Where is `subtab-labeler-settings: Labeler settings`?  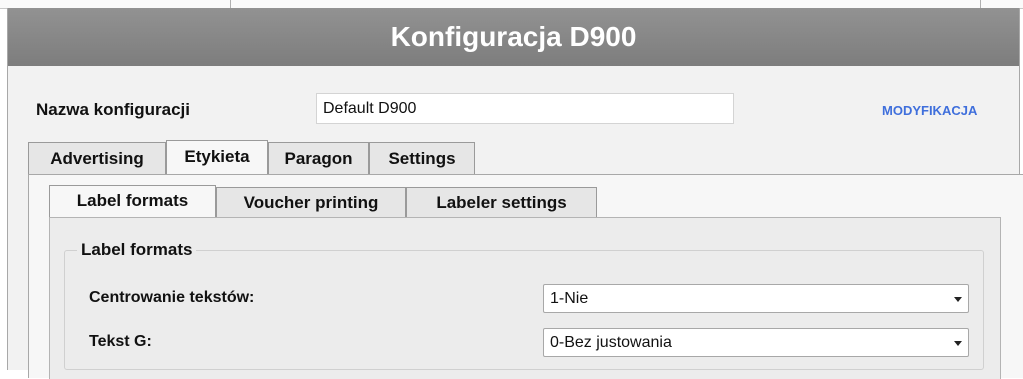 subtab-labeler-settings: Labeler settings is located at coordinates (501, 202).